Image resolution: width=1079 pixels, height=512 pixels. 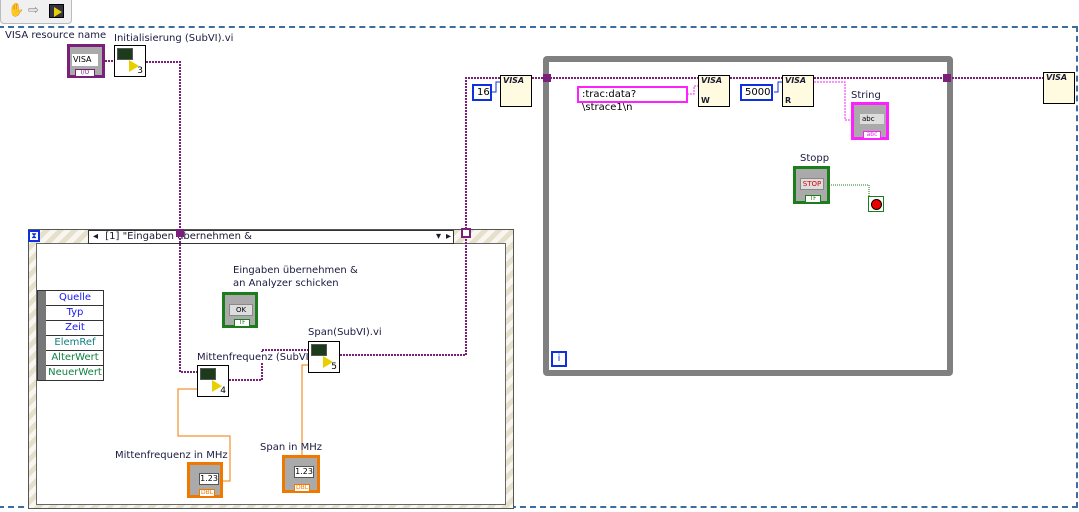 I want to click on visa-close-node: VISA, so click(x=1059, y=88).